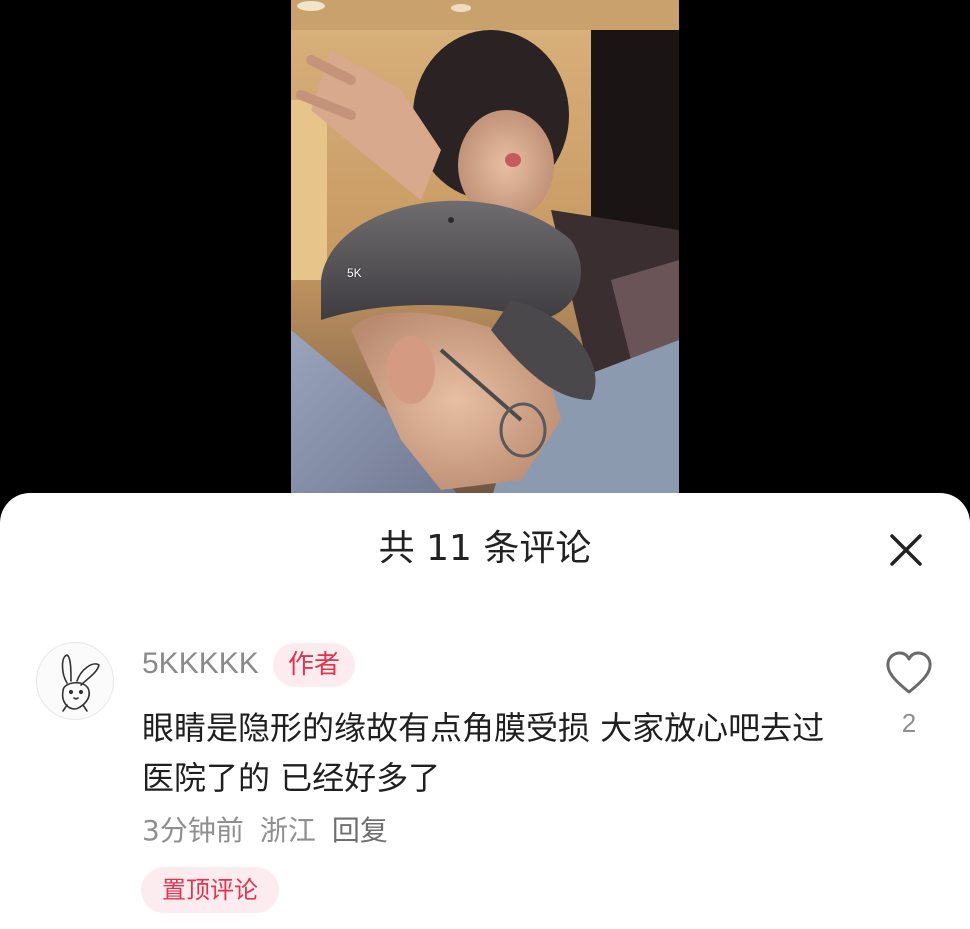  I want to click on close-icon, so click(906, 550).